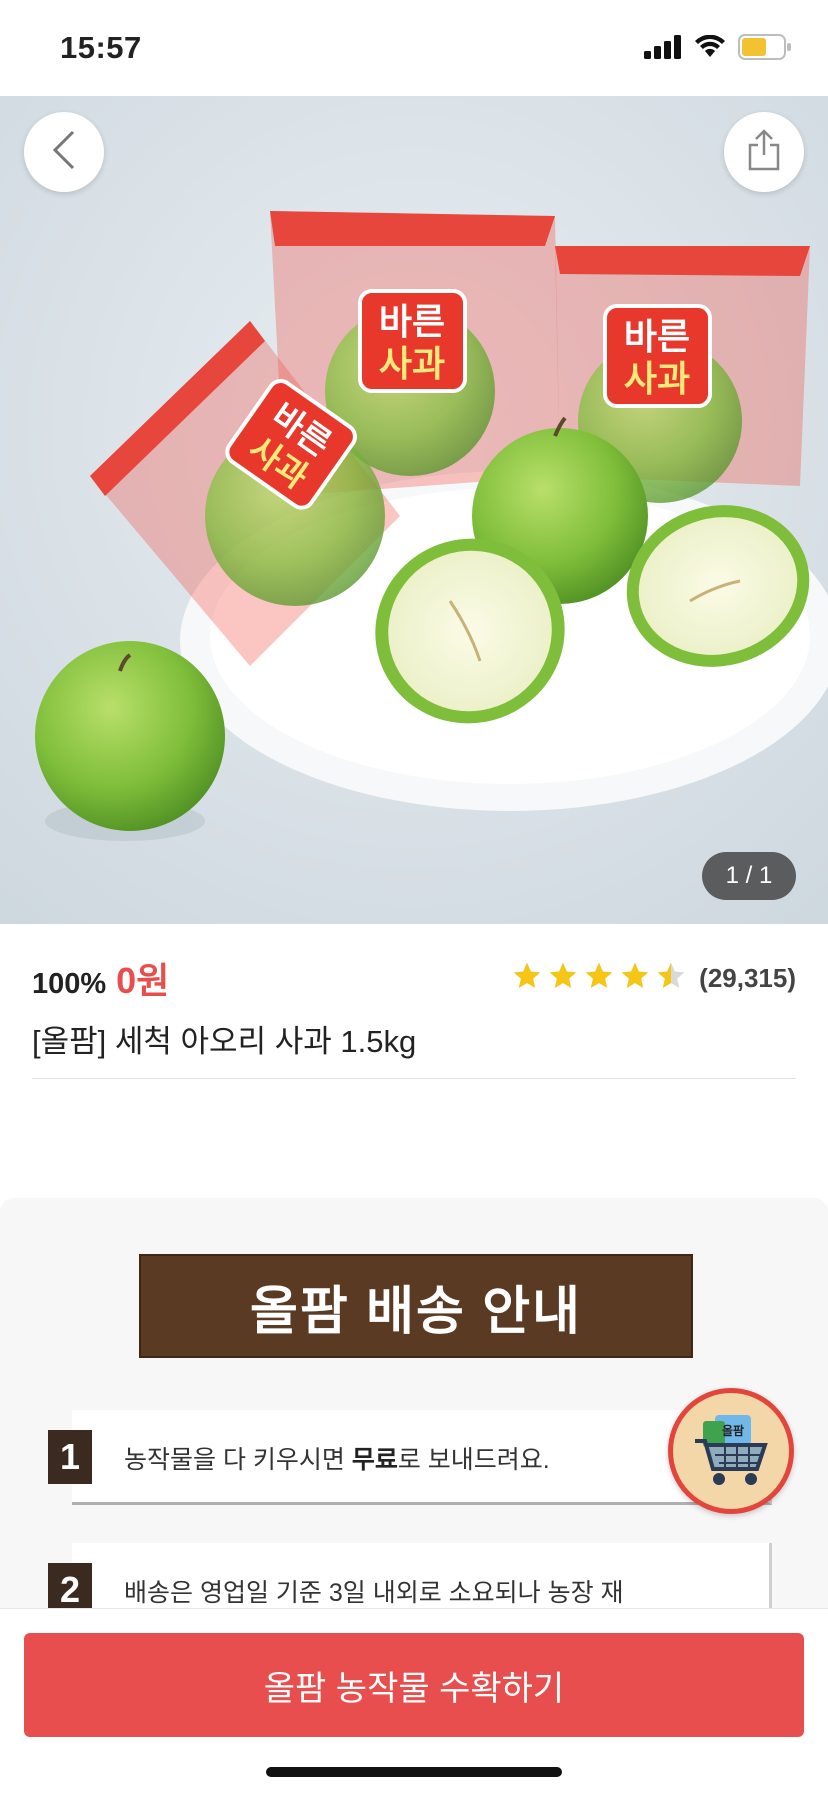 The height and width of the screenshot is (1793, 828). What do you see at coordinates (765, 49) in the screenshot?
I see `battery-icon` at bounding box center [765, 49].